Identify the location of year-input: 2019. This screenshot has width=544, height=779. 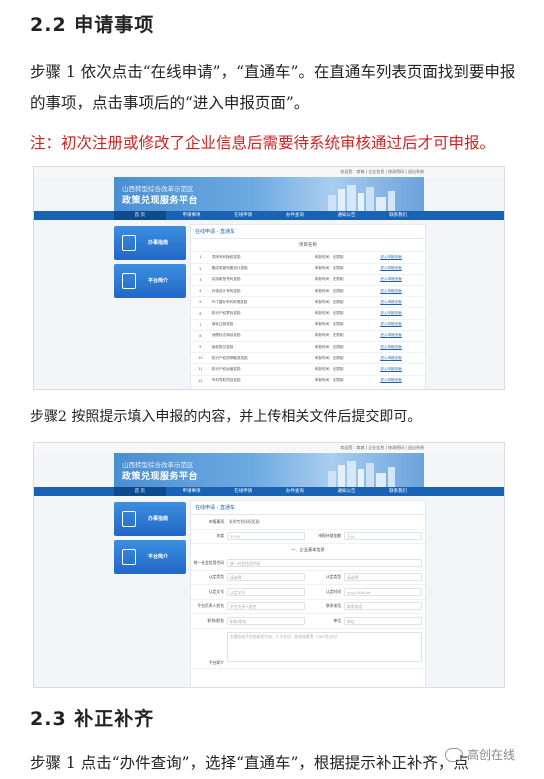
(266, 536).